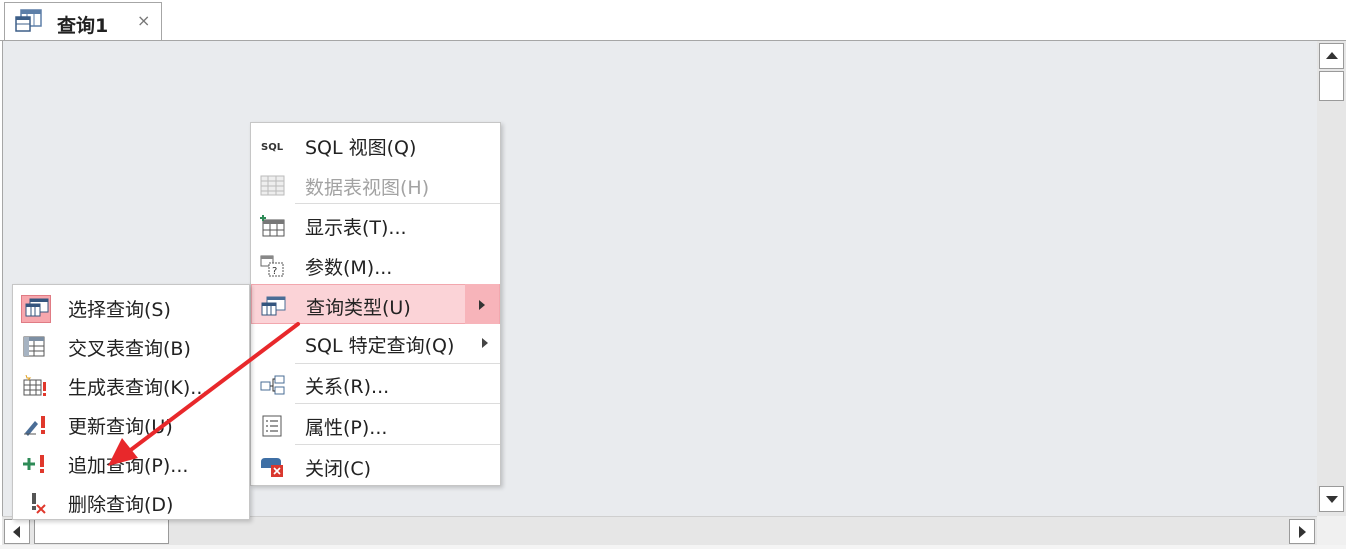 Image resolution: width=1346 pixels, height=549 pixels. I want to click on menu-item-sql-specific: SQL 特定查询(Q), so click(375, 343).